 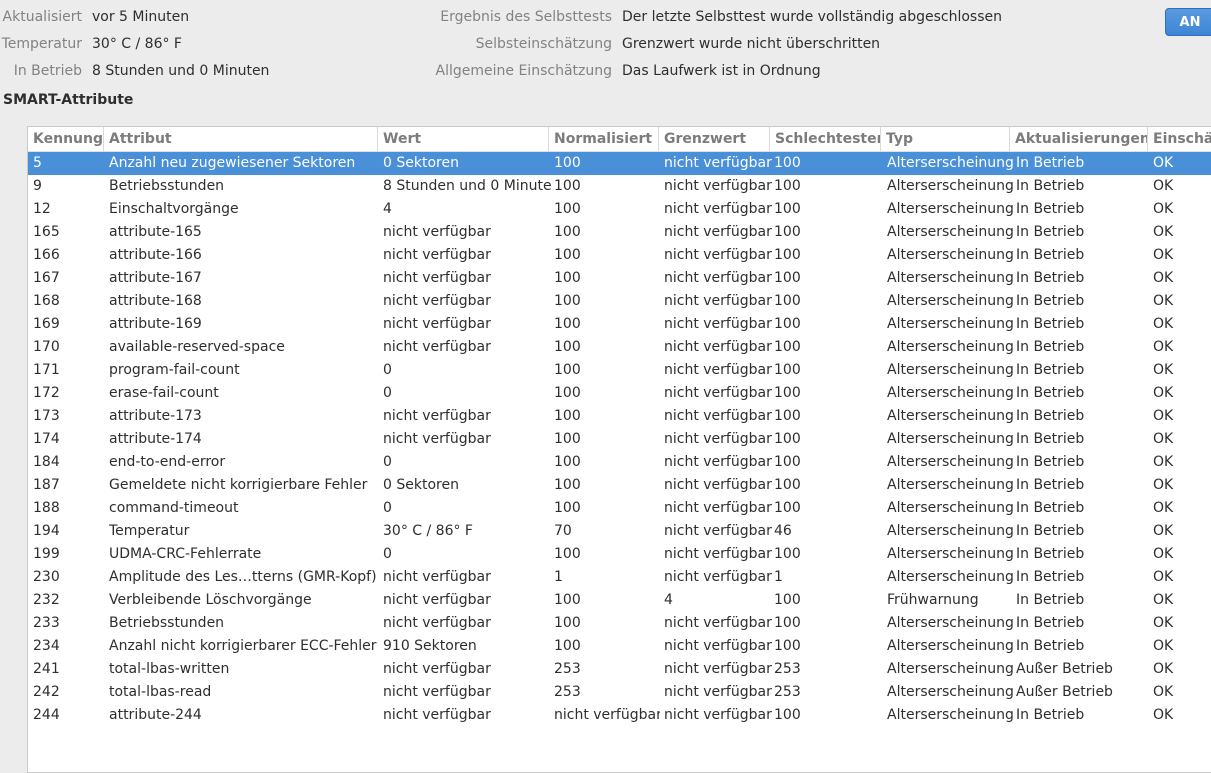 I want to click on updated-label: Aktualisiert, so click(x=42, y=17).